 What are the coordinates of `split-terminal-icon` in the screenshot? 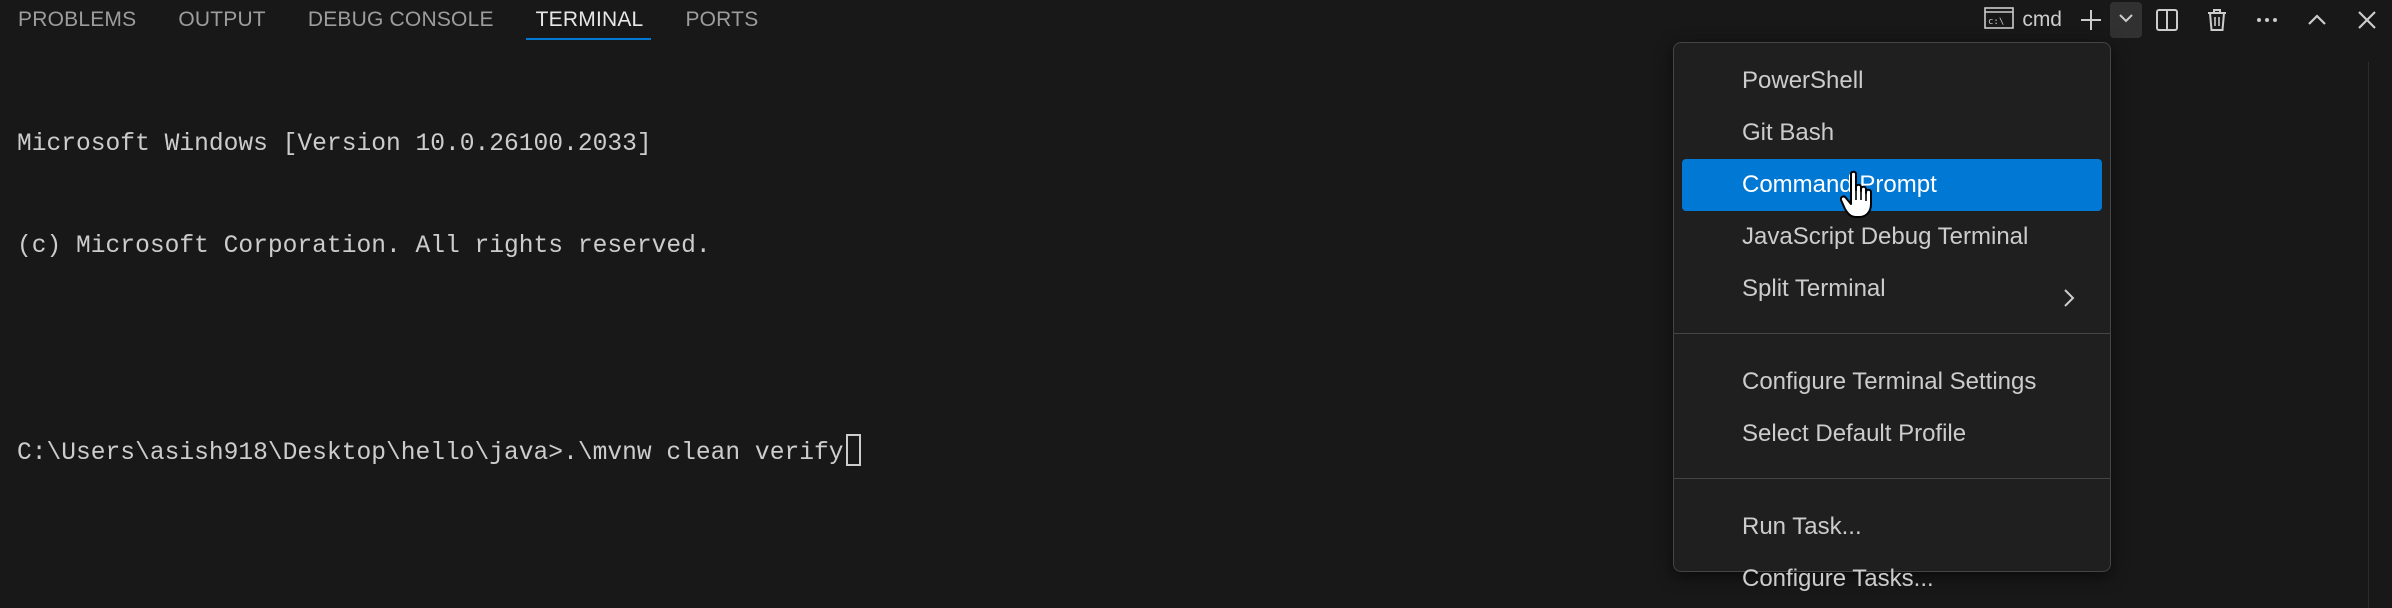 It's located at (2167, 20).